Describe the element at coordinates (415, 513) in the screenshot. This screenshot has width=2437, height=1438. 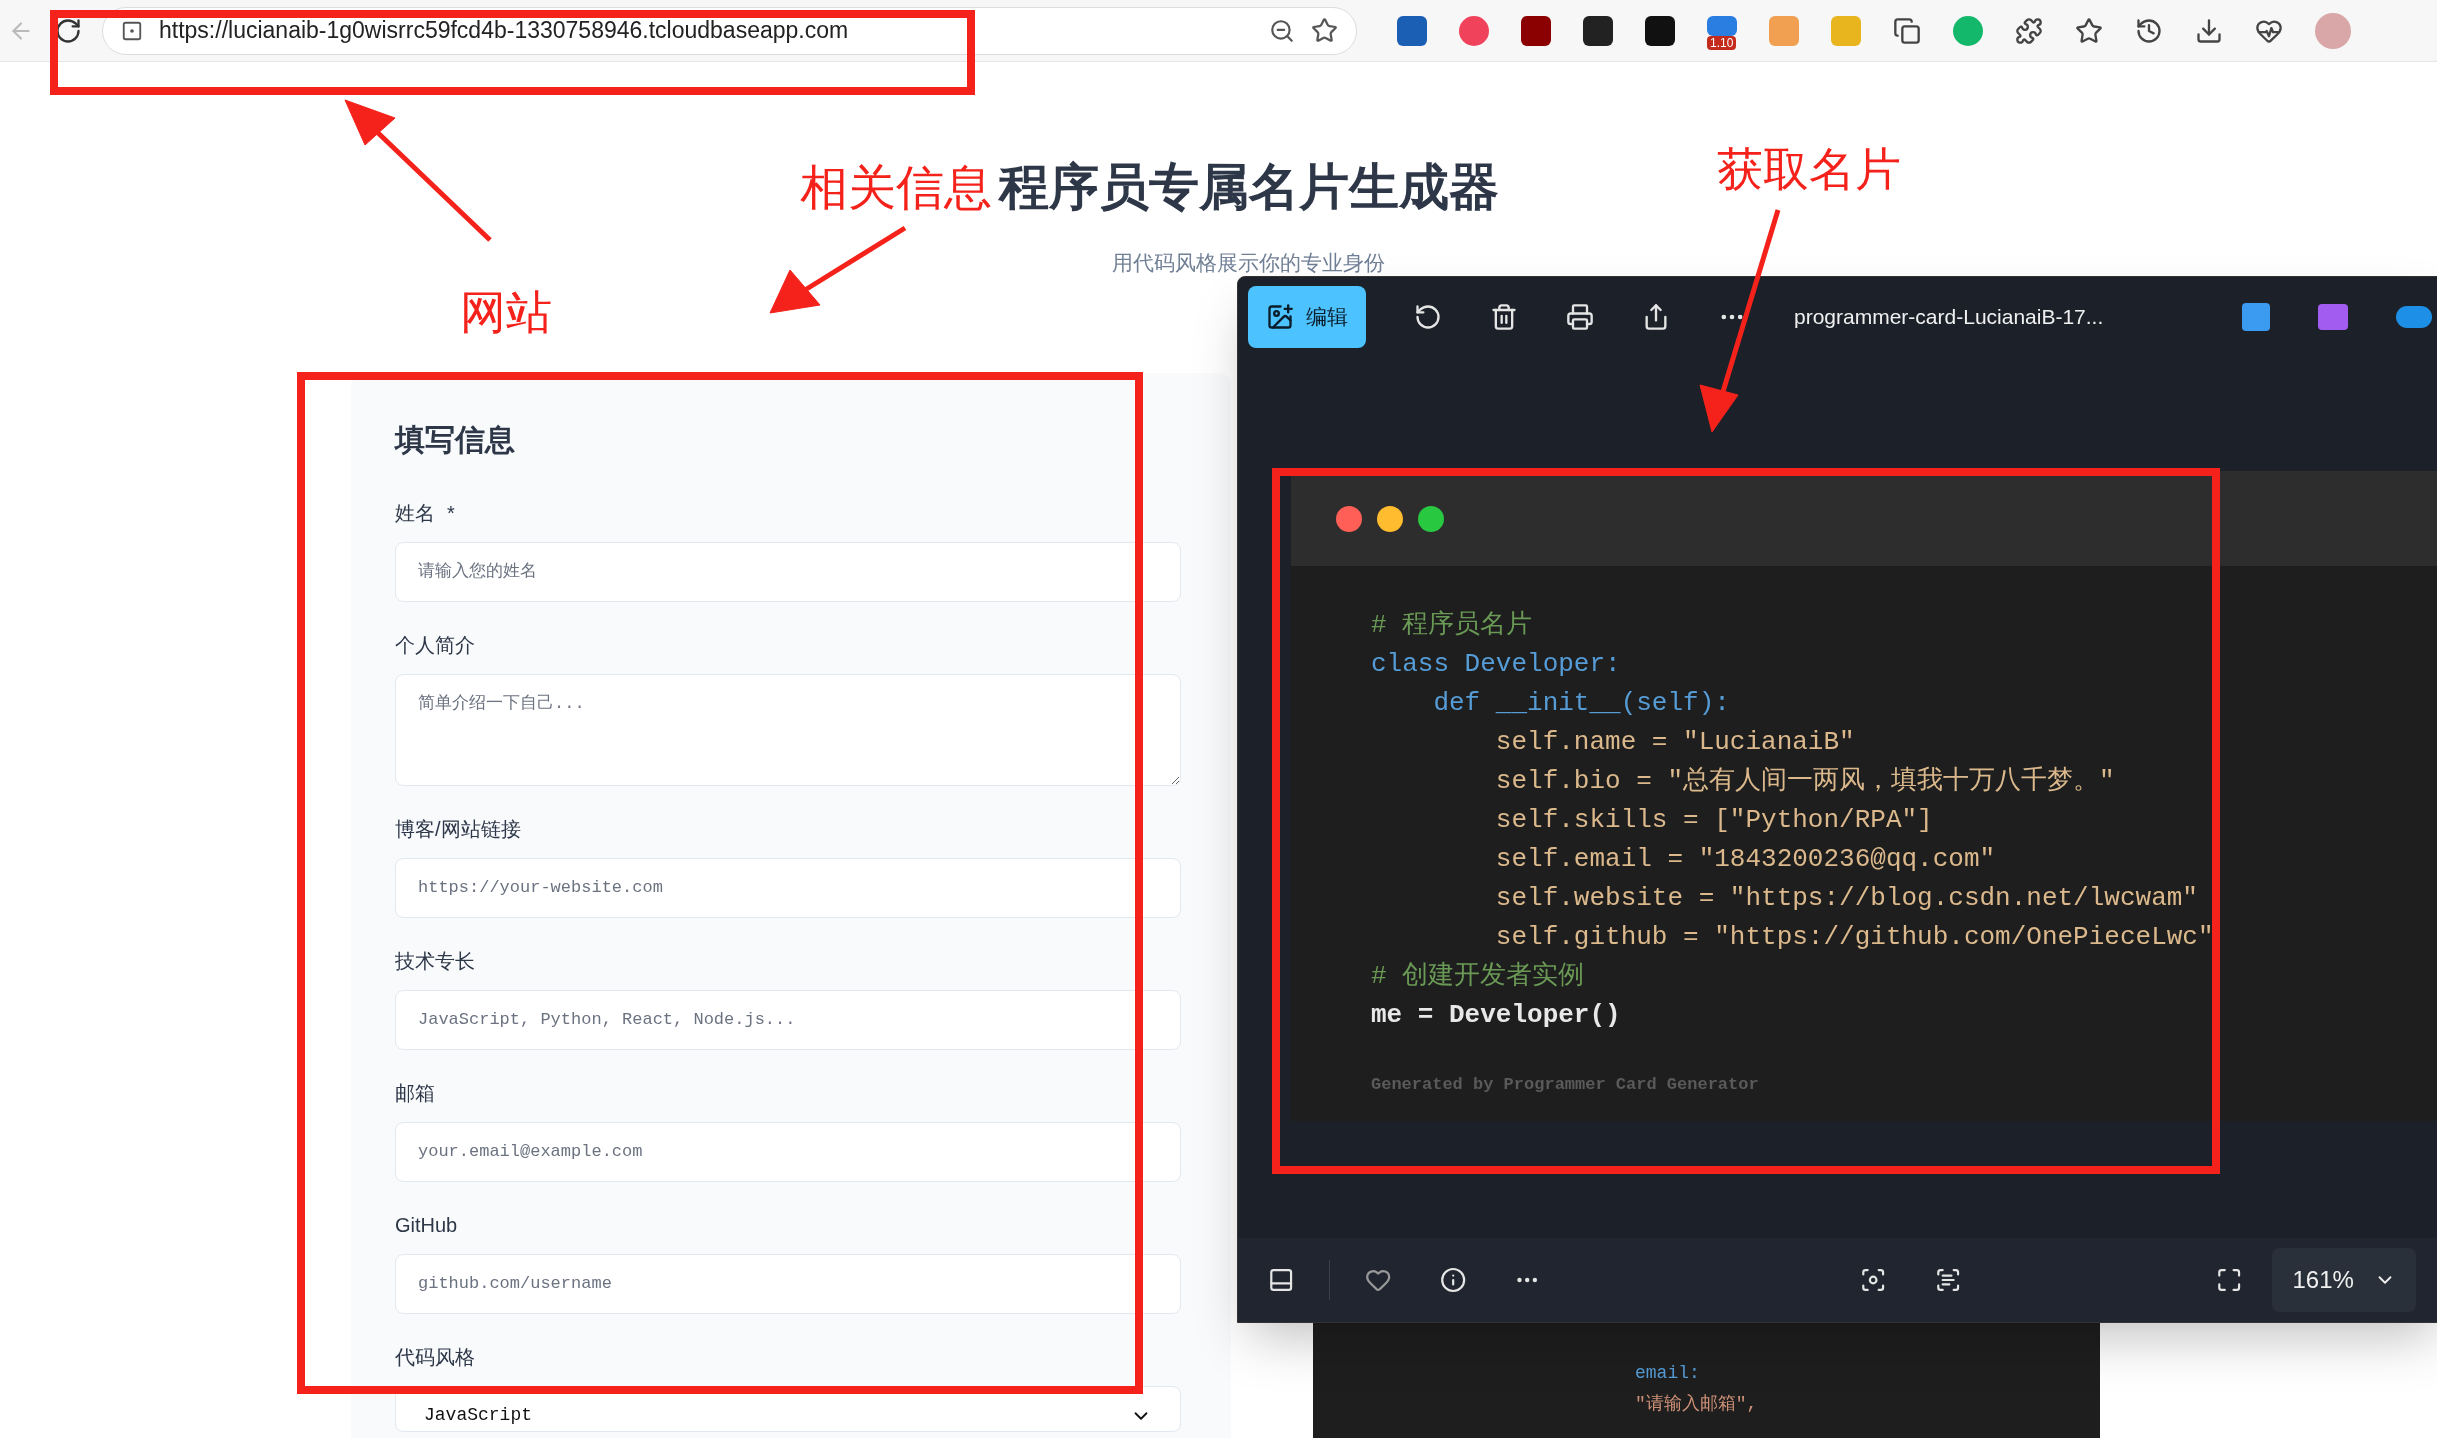
I see `field-label: 姓名` at that location.